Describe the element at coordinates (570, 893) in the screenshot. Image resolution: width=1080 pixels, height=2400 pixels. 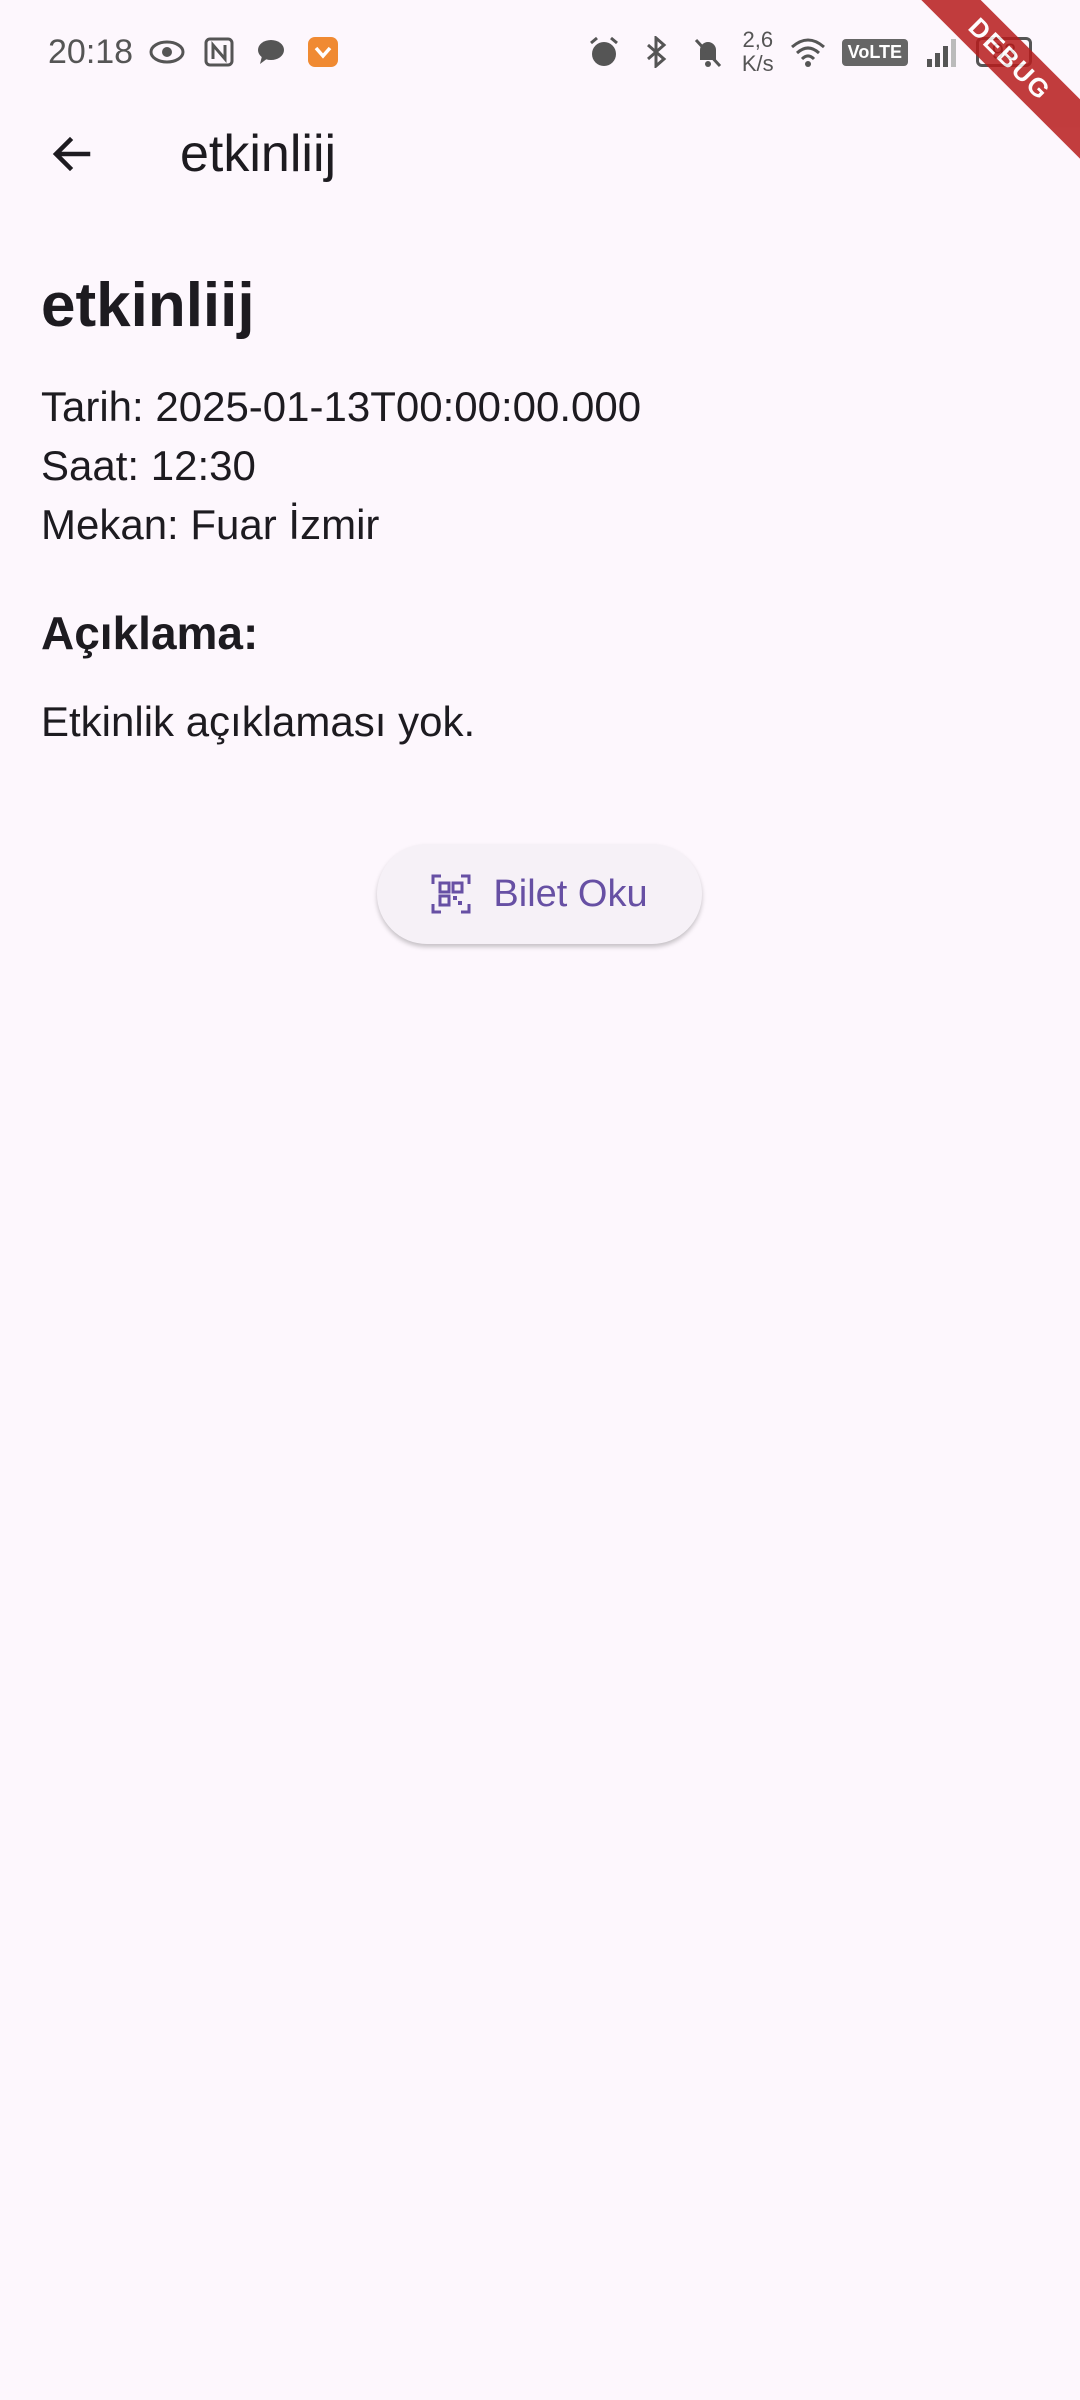
I see `scan-ticket-label: Bilet Oku` at that location.